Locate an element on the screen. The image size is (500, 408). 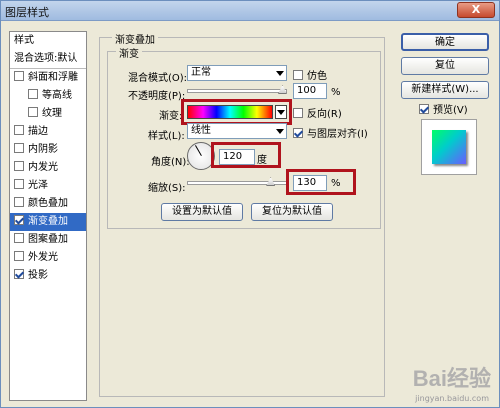
preview-swatch is located at coordinates (449, 147).